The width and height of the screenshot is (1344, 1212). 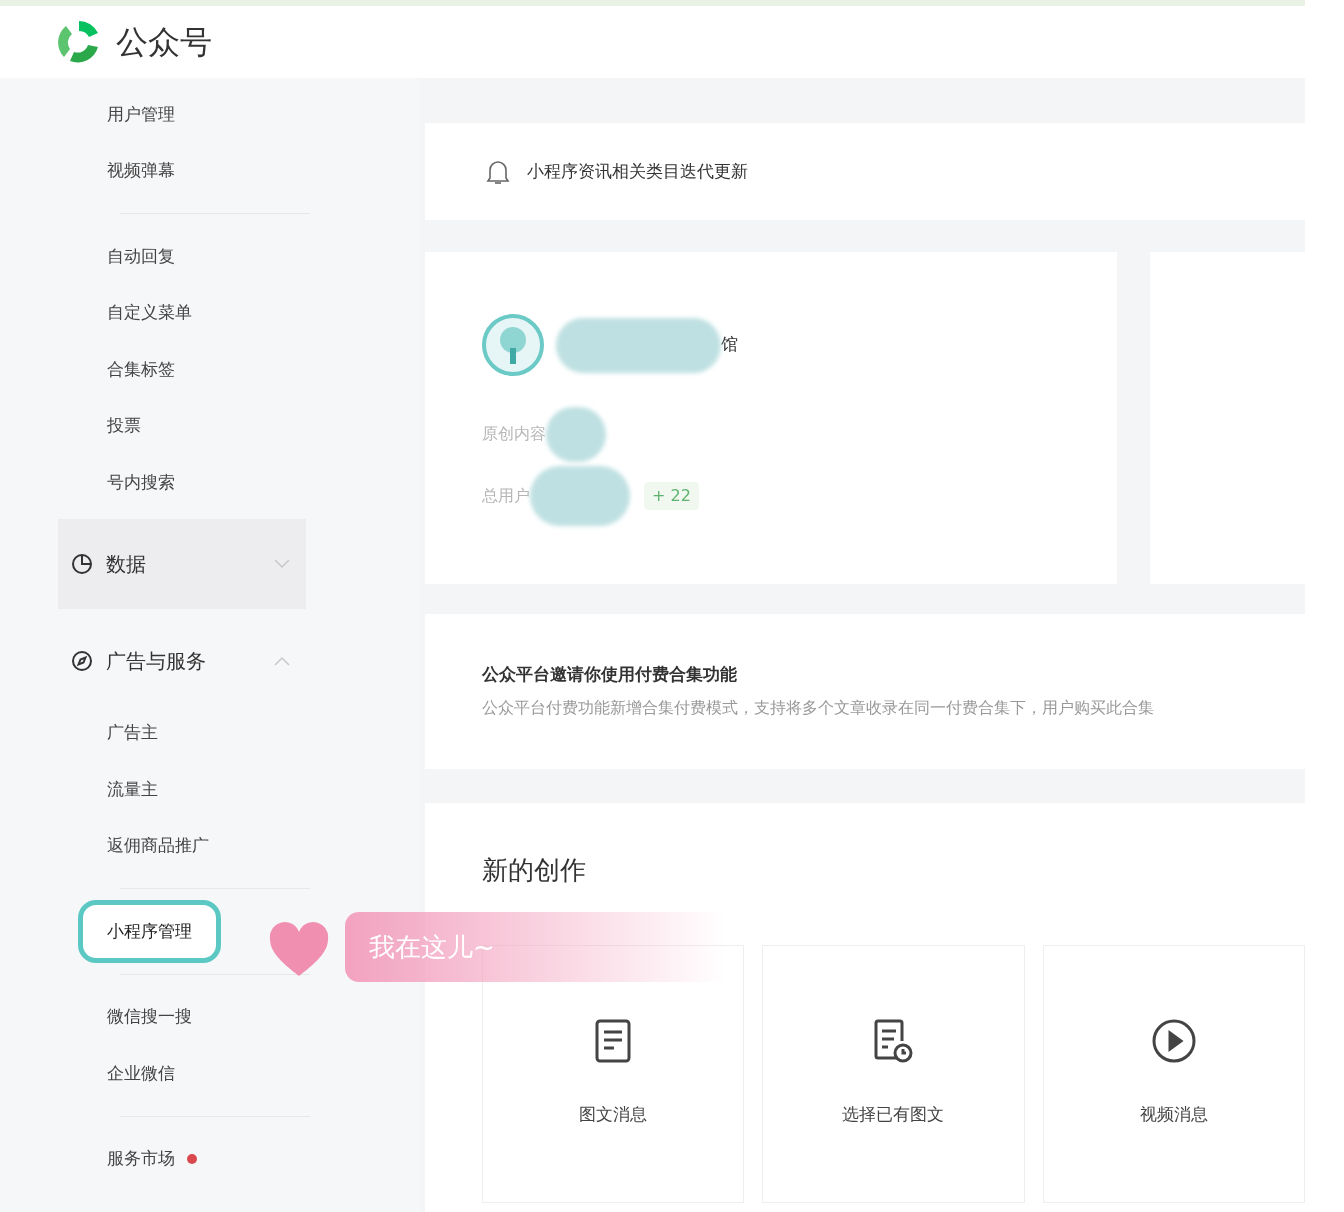 I want to click on chevron-up-icon, so click(x=282, y=660).